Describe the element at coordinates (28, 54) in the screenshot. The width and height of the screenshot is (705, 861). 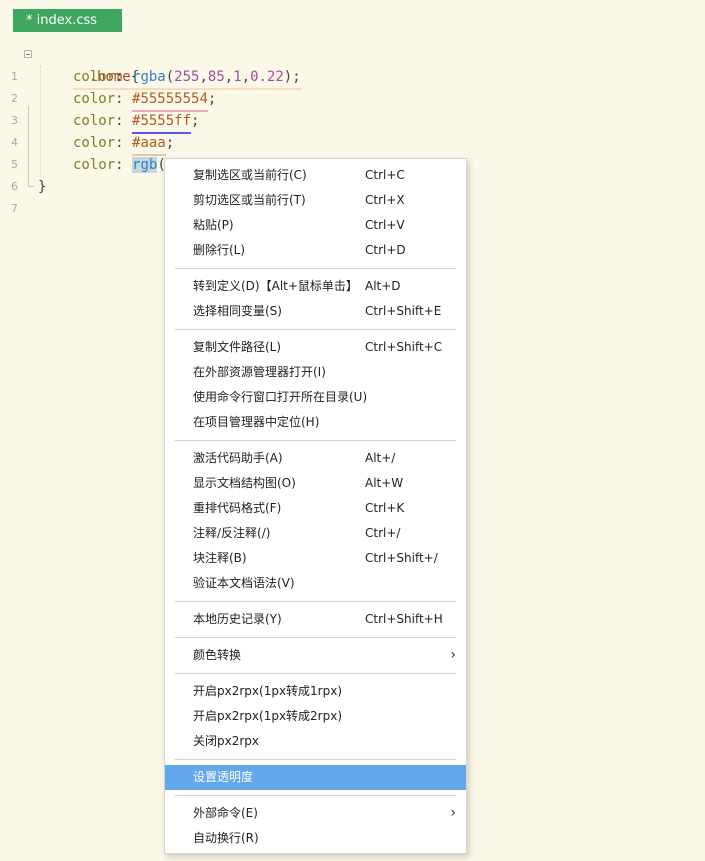
I see `fold-toggle-icon` at that location.